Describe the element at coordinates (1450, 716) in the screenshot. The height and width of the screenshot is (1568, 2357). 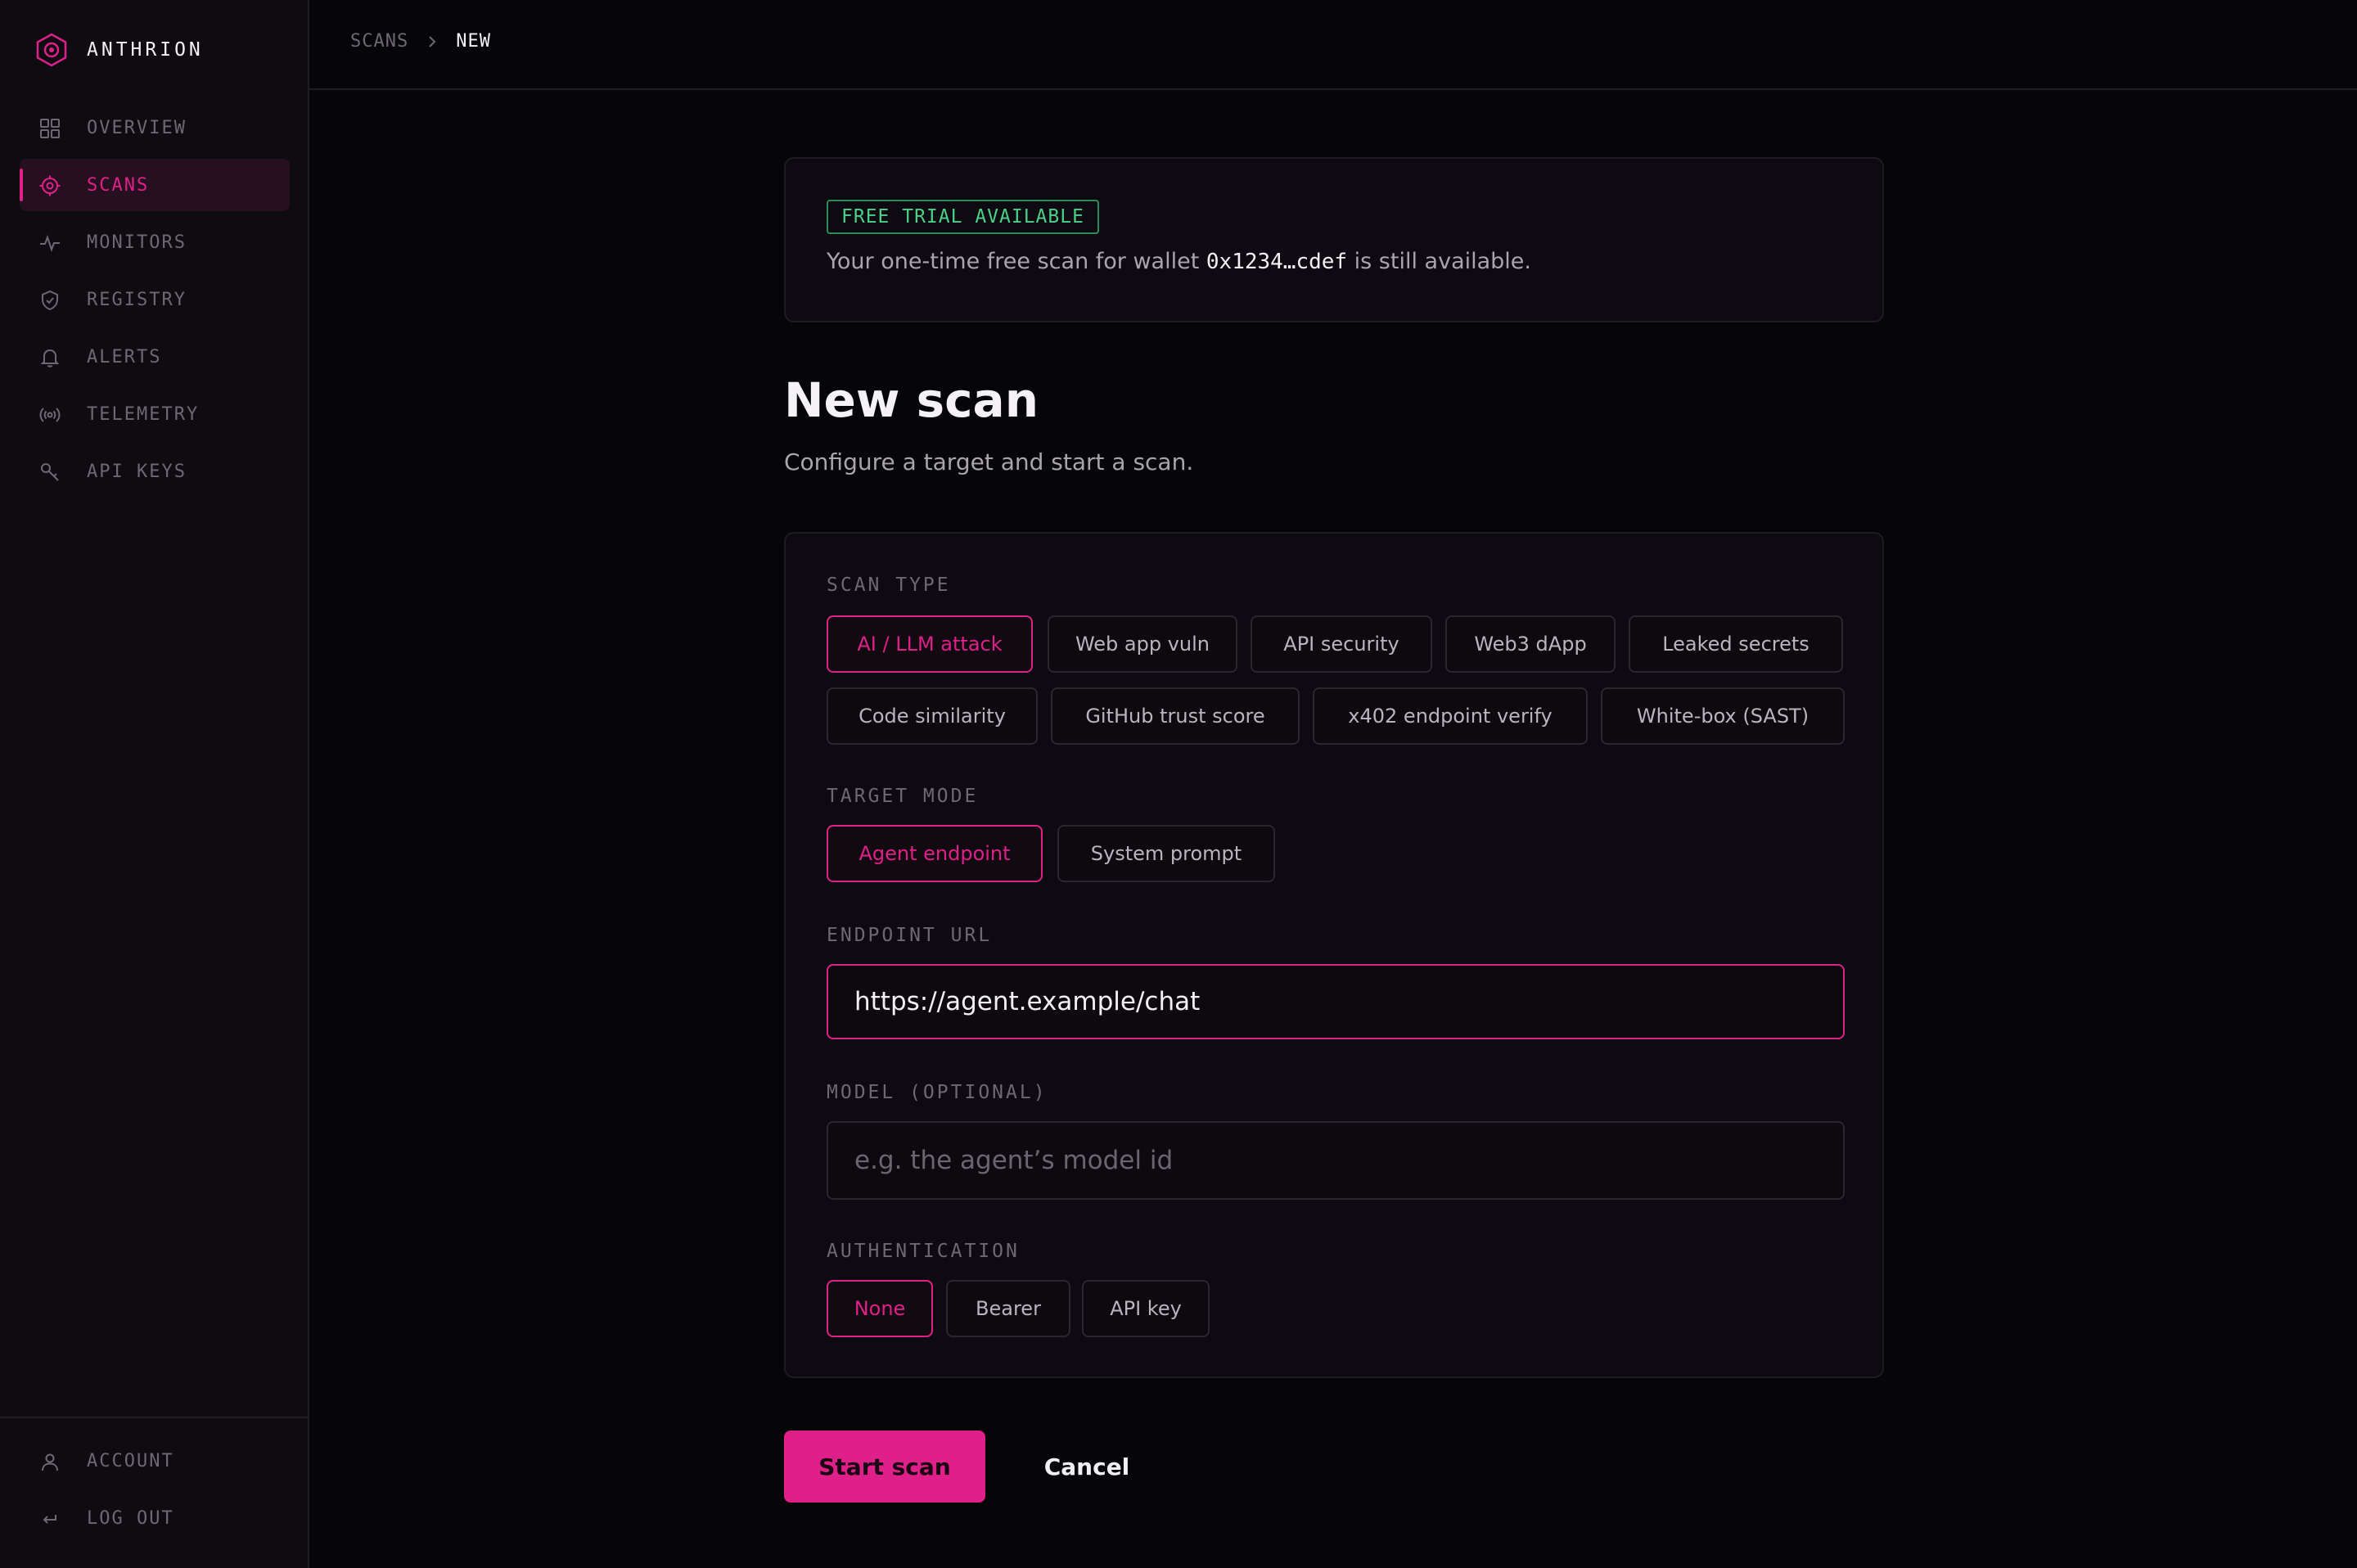
I see `scan-type-x402-endpoint-verify: x402 endpoint verify` at that location.